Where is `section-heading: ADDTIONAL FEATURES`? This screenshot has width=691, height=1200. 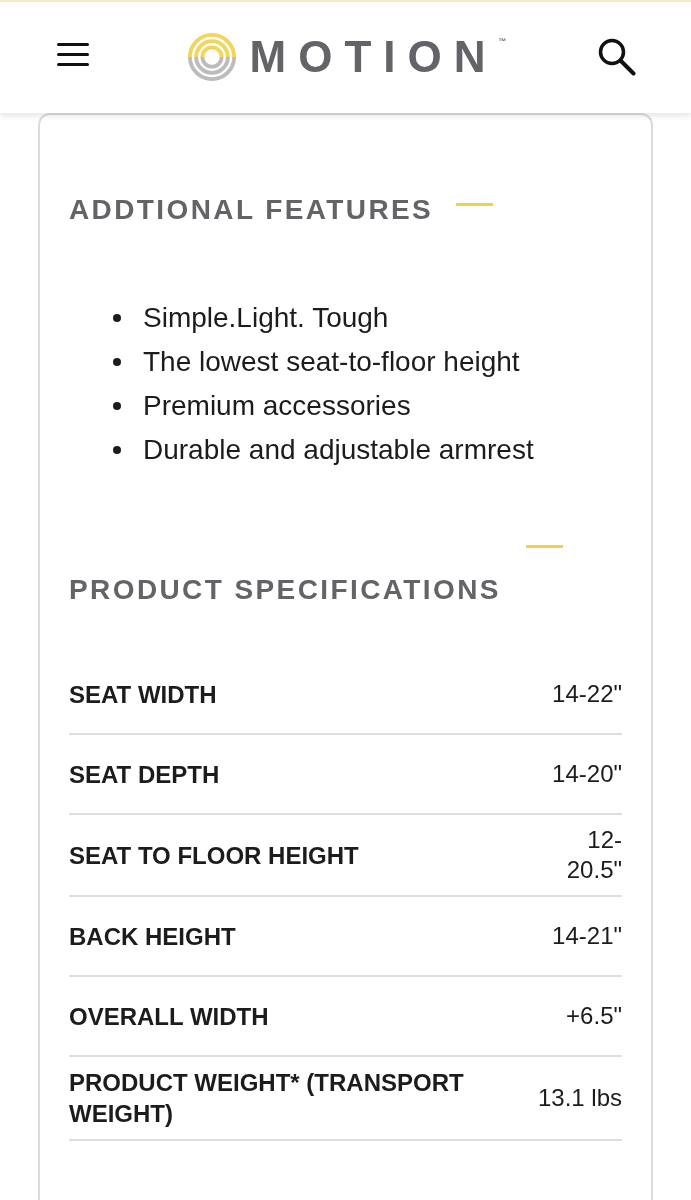
section-heading: ADDTIONAL FEATURES is located at coordinates (251, 210).